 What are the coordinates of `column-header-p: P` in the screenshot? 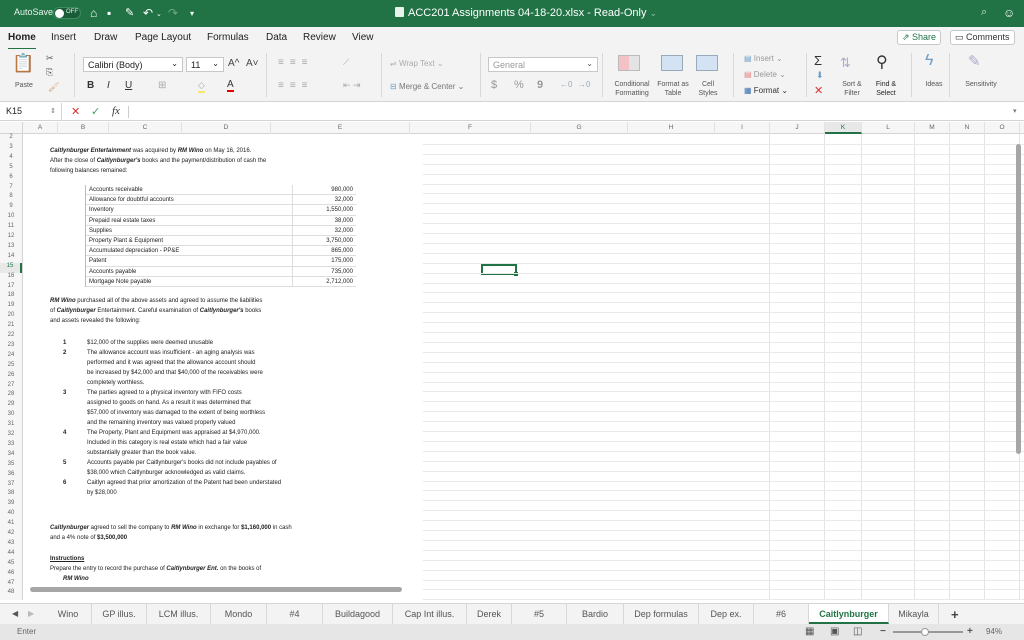 It's located at (1022, 128).